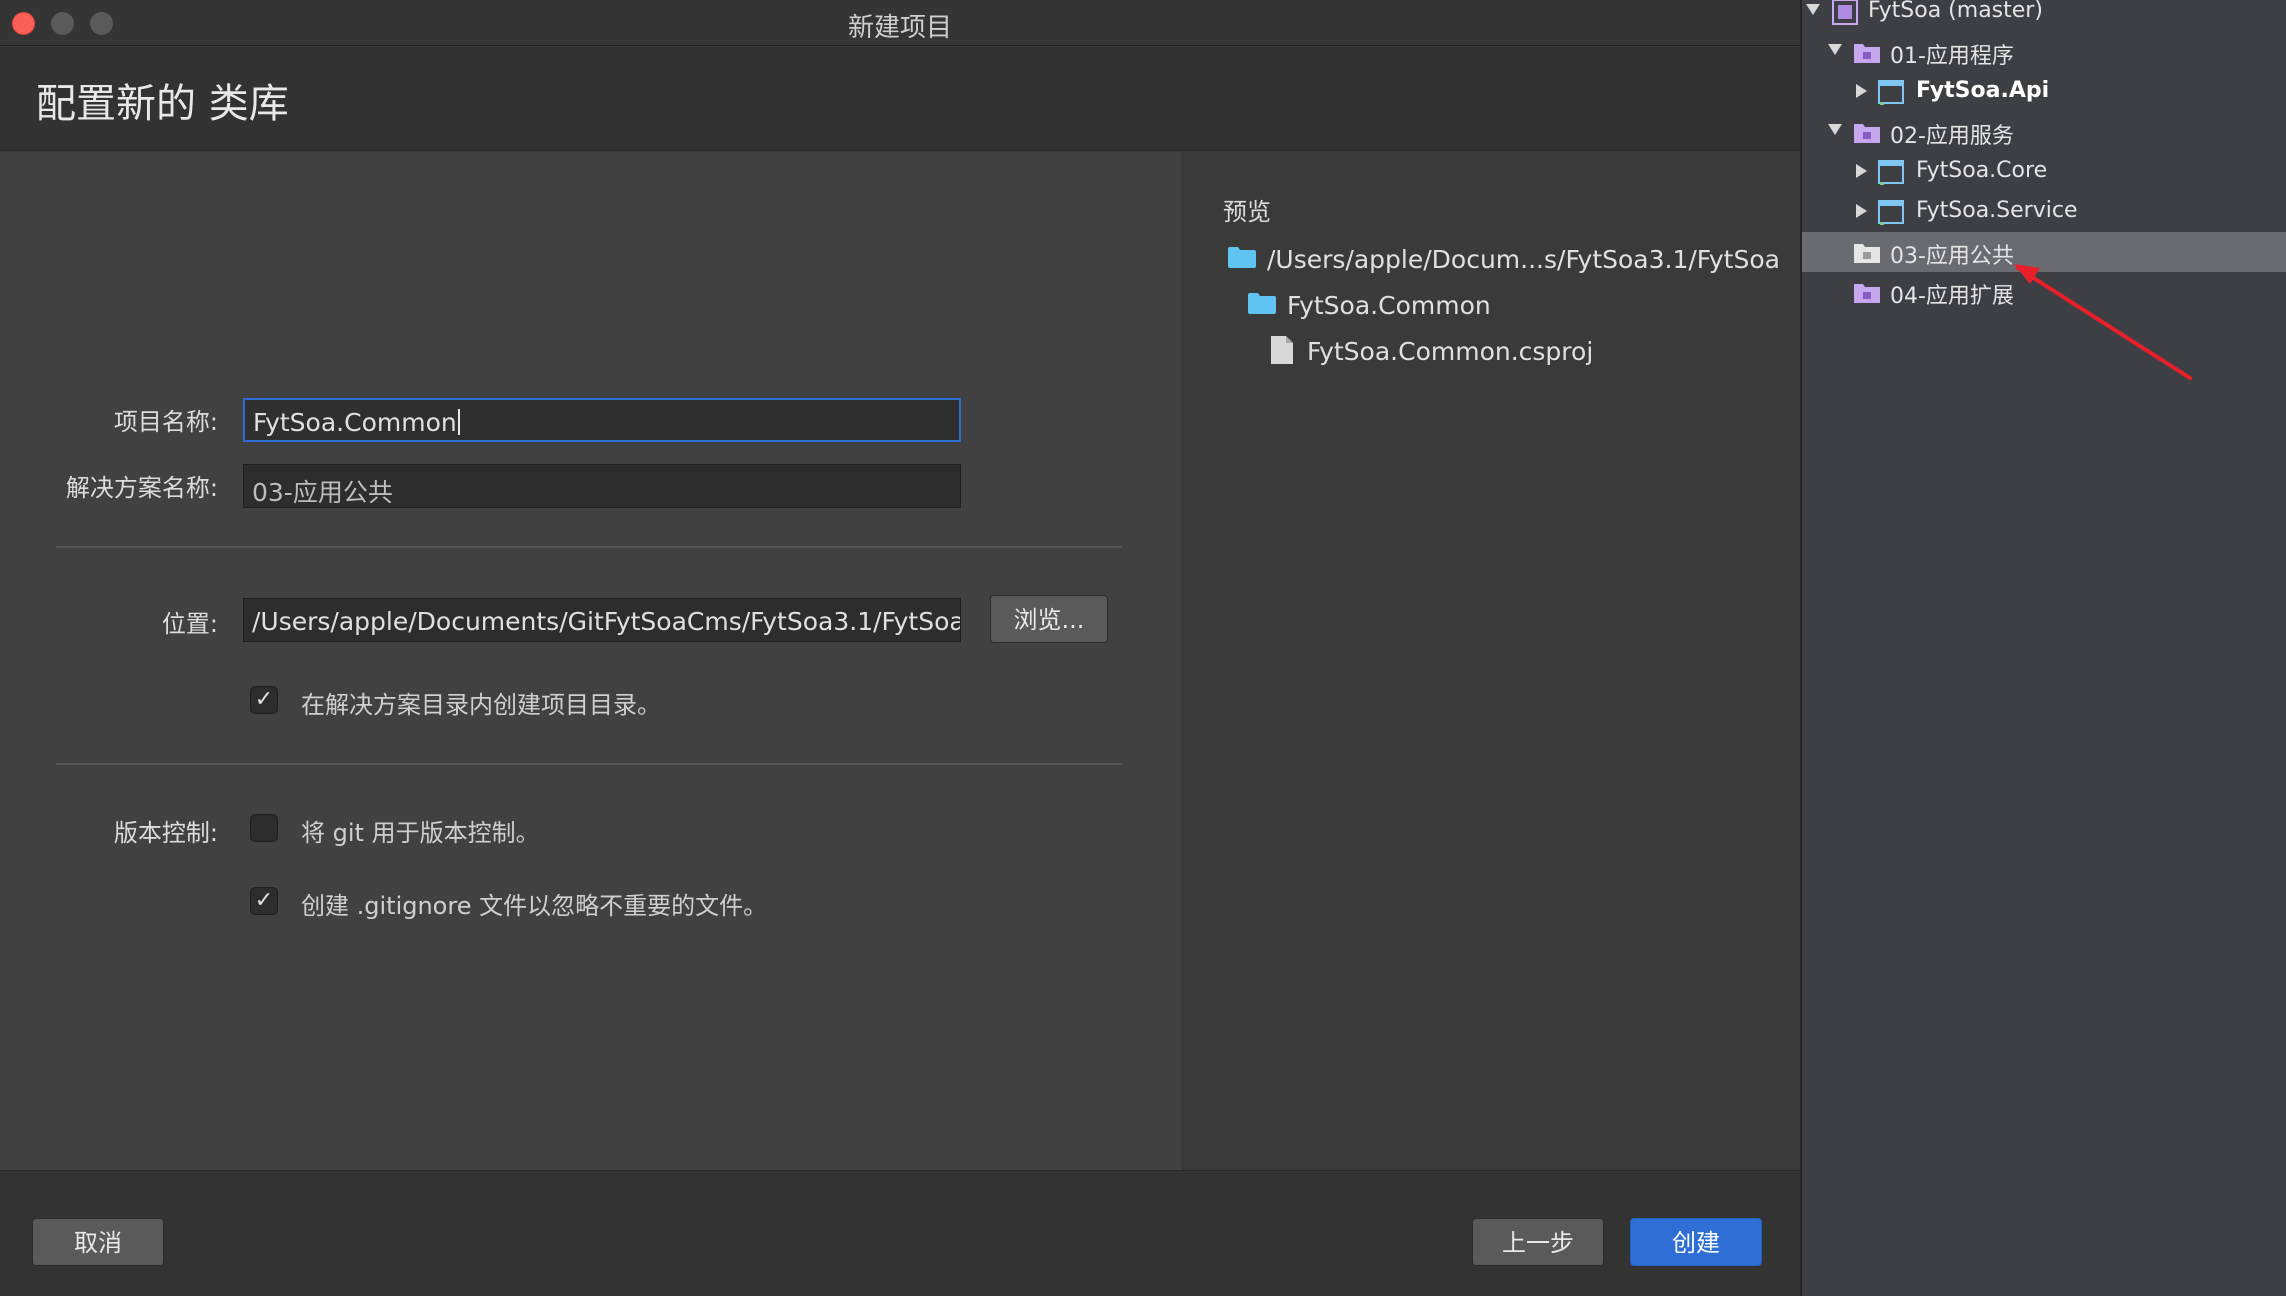 This screenshot has width=2286, height=1296. Describe the element at coordinates (458, 422) in the screenshot. I see `text-caret` at that location.